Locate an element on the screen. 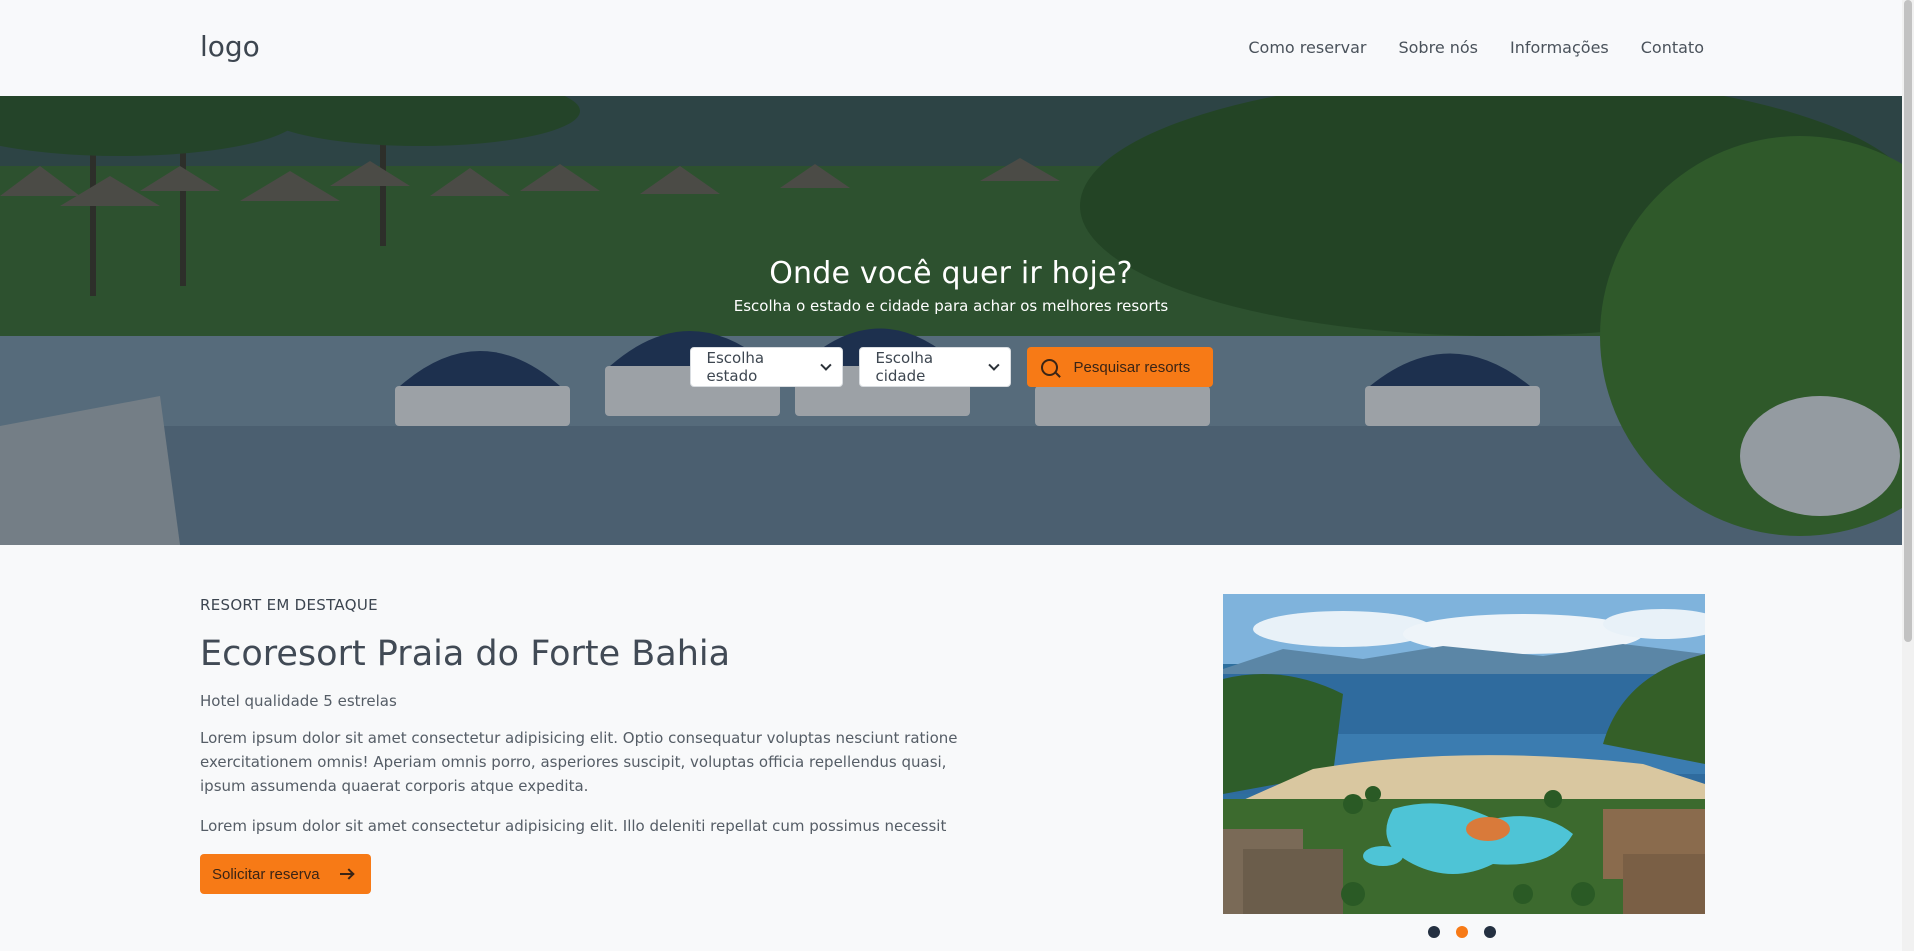  state-select-value: Escolha estado is located at coordinates (735, 367).